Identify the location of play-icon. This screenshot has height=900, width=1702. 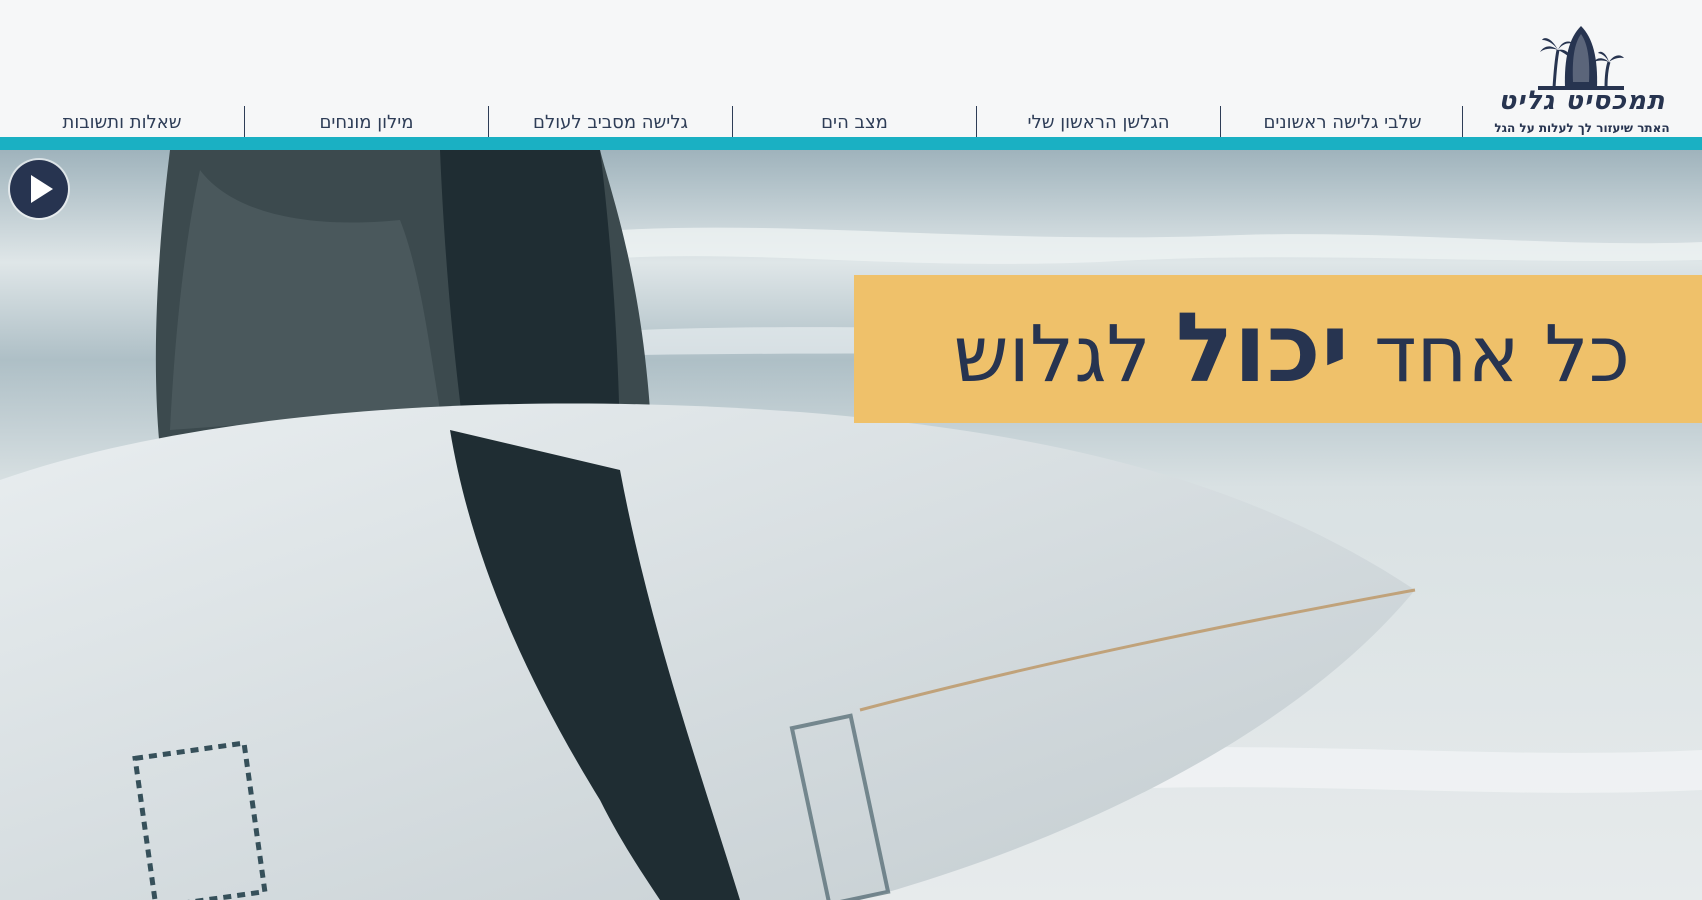
(42, 189).